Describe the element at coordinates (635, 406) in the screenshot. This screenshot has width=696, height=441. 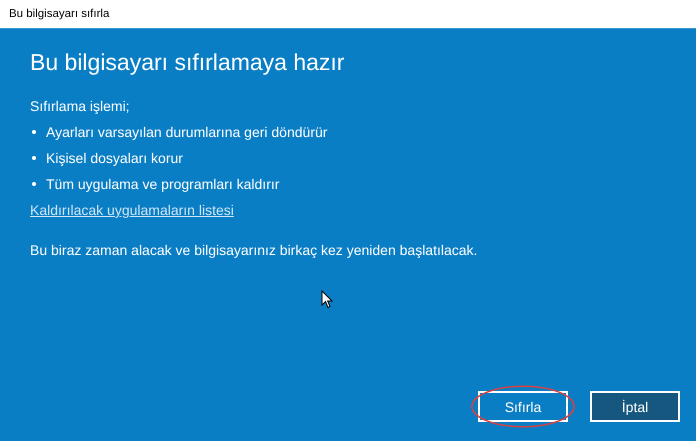
I see `cancel-button: İptal` at that location.